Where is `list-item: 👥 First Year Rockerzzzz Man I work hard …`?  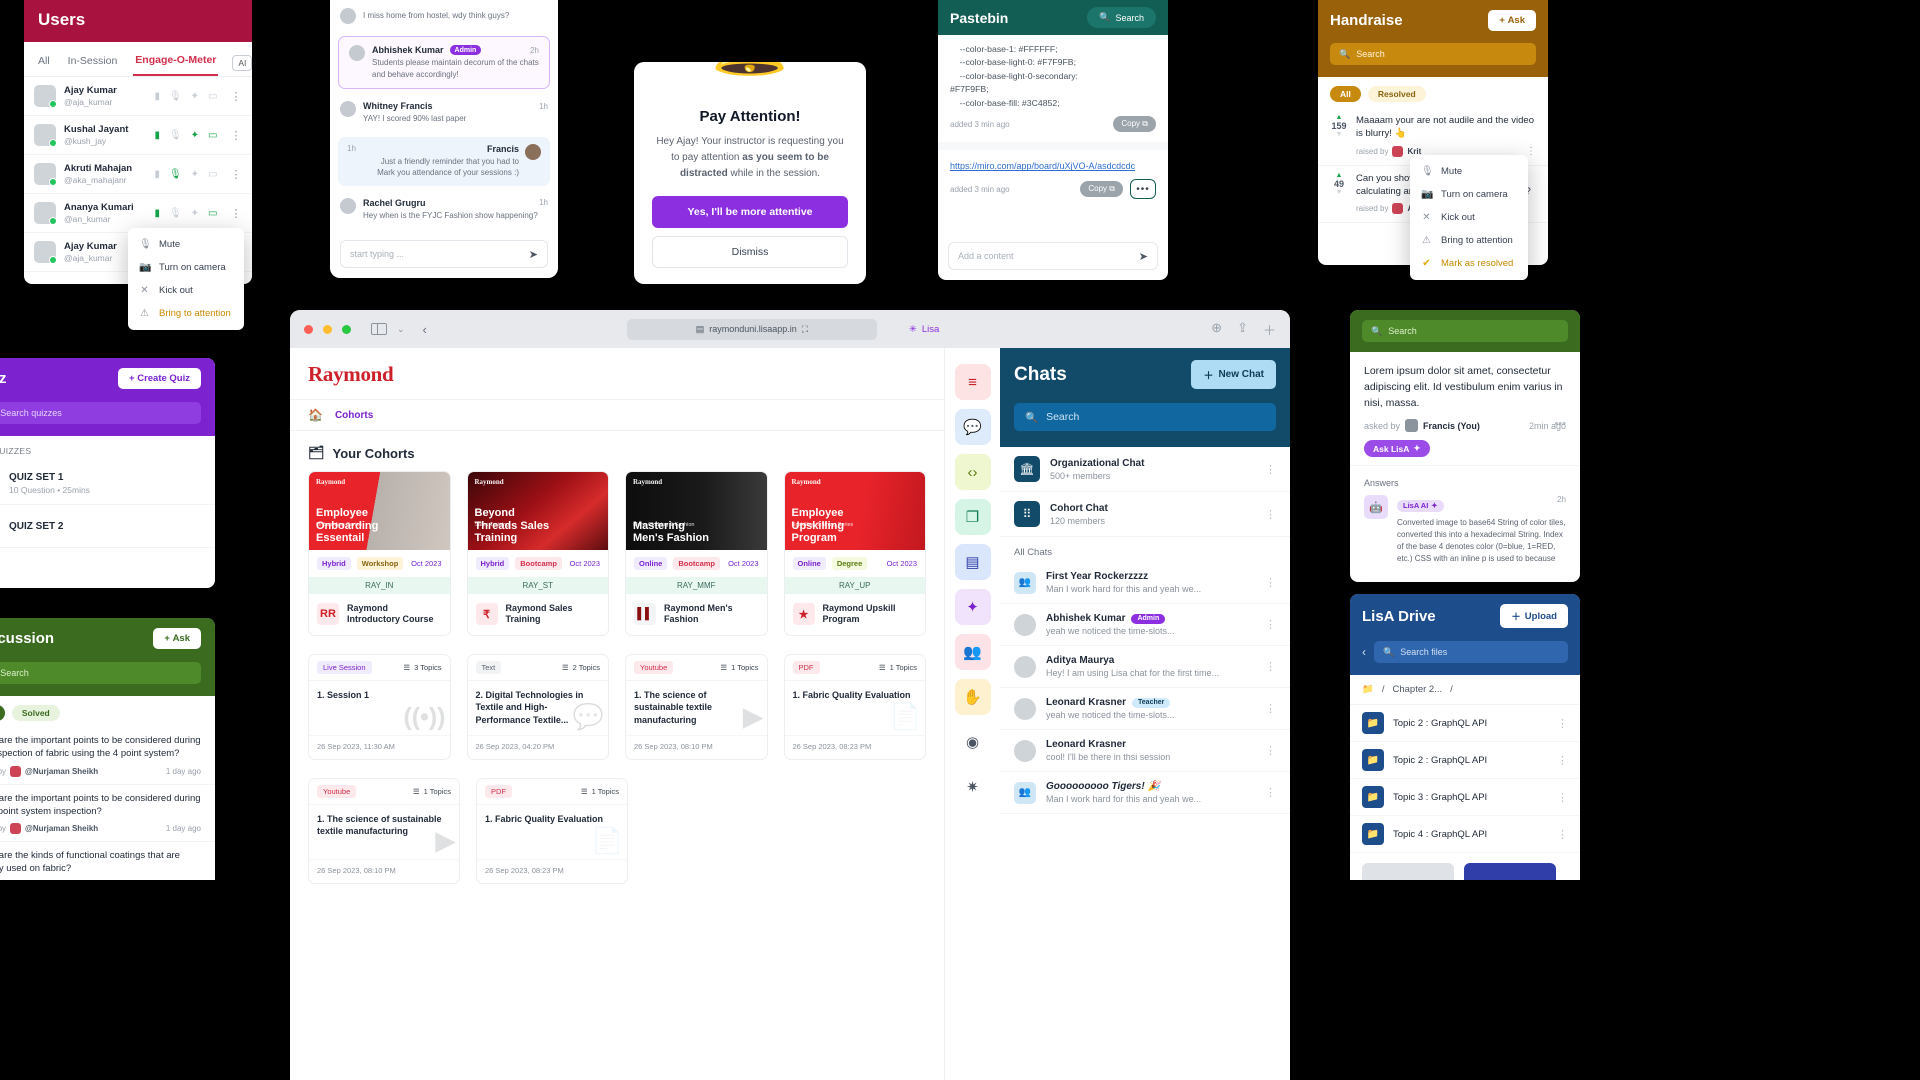
list-item: 👥 First Year Rockerzzzz Man I work hard … is located at coordinates (1145, 583).